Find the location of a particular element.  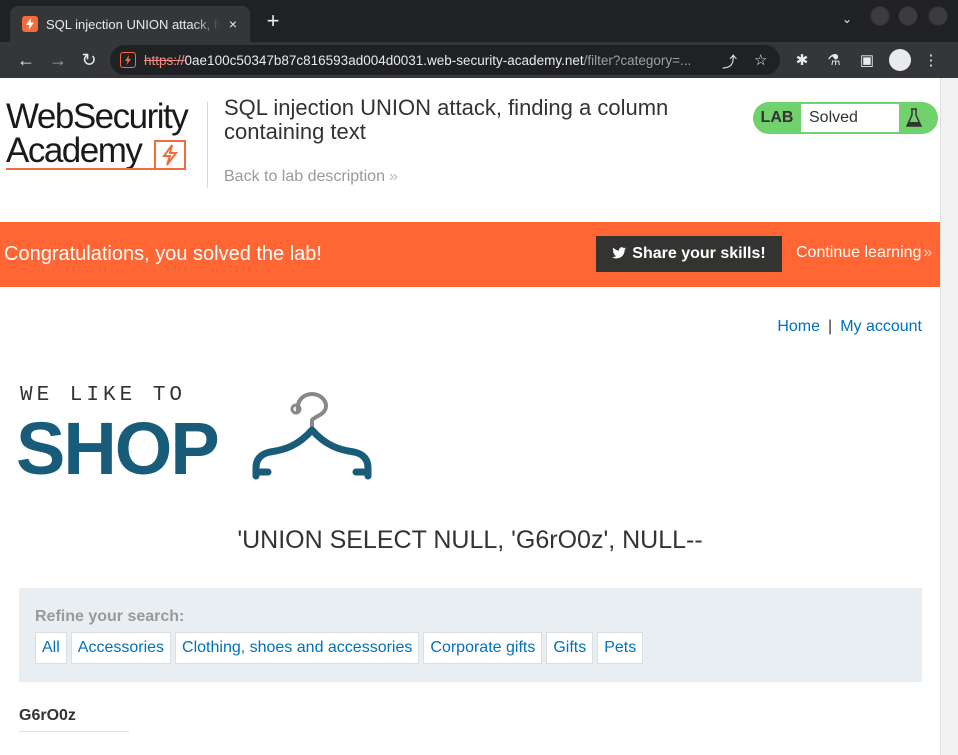

forward-arrow-icon: → is located at coordinates (58, 60).